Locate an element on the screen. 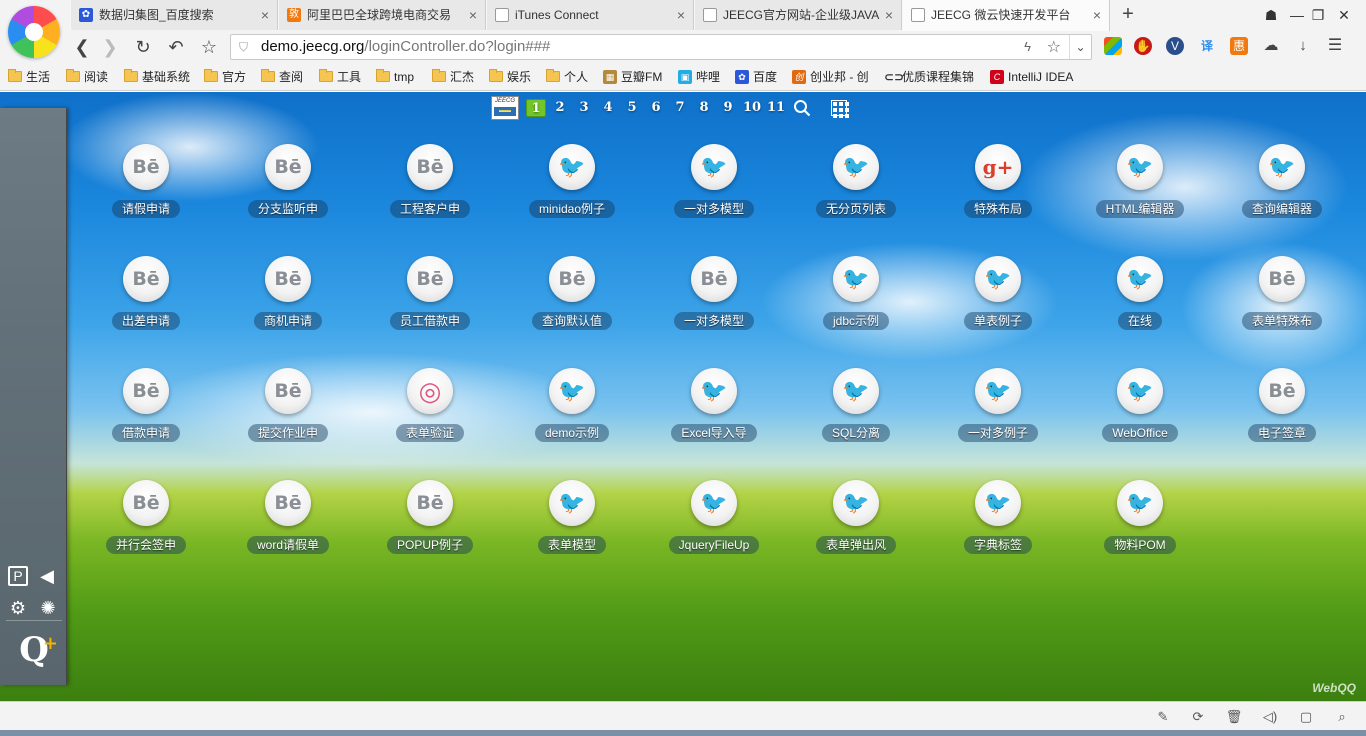 This screenshot has height=736, width=1366. page-11-button: 11 is located at coordinates (776, 108).